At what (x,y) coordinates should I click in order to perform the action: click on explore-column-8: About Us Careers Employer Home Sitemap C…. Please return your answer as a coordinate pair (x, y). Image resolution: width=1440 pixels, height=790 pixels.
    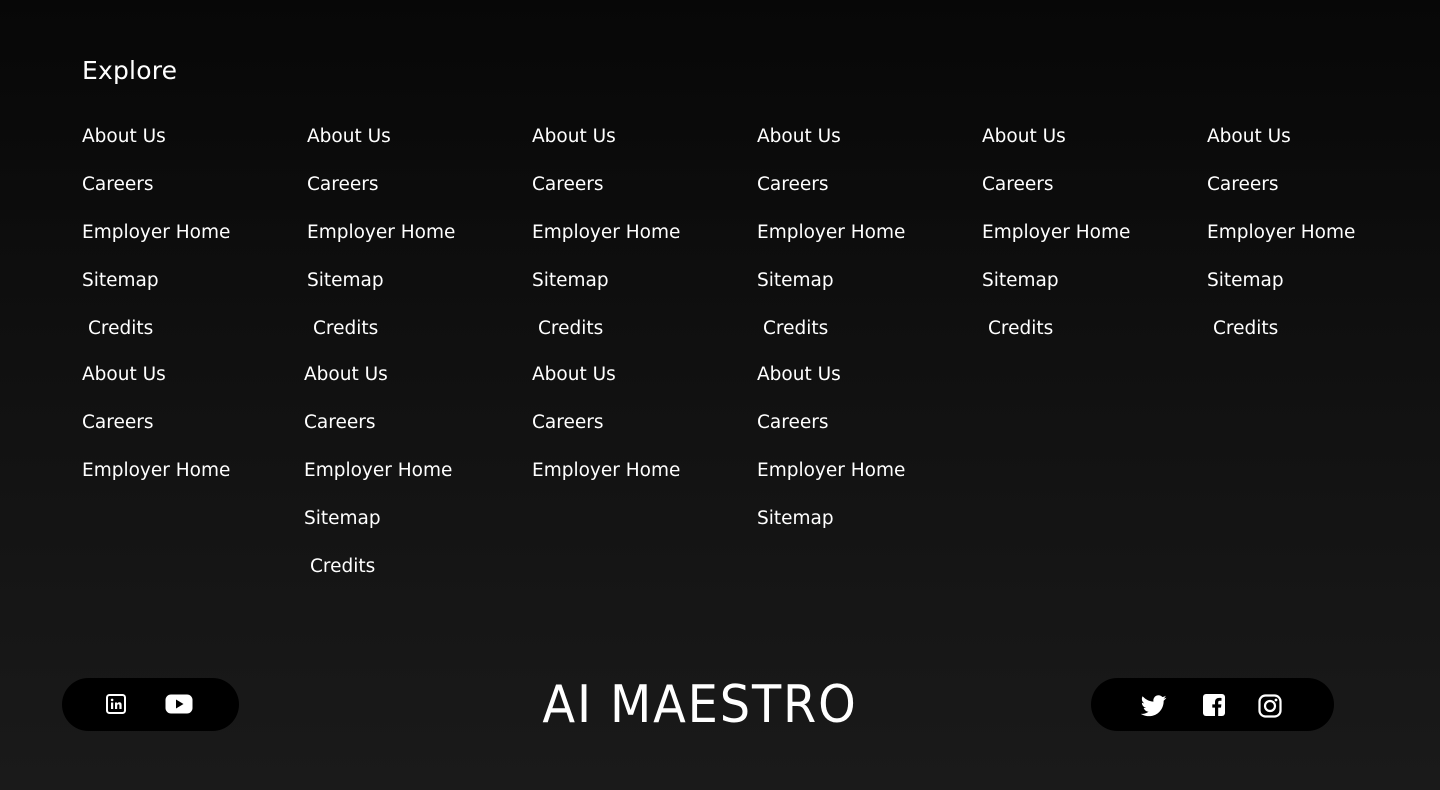
    Looking at the image, I should click on (378, 471).